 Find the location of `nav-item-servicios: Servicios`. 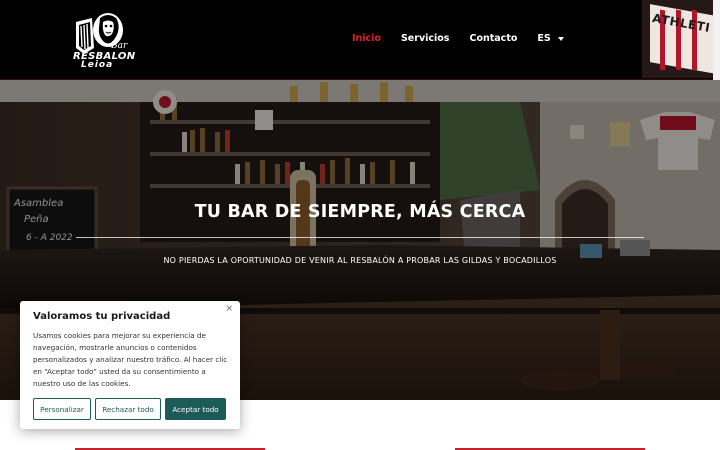

nav-item-servicios: Servicios is located at coordinates (425, 38).